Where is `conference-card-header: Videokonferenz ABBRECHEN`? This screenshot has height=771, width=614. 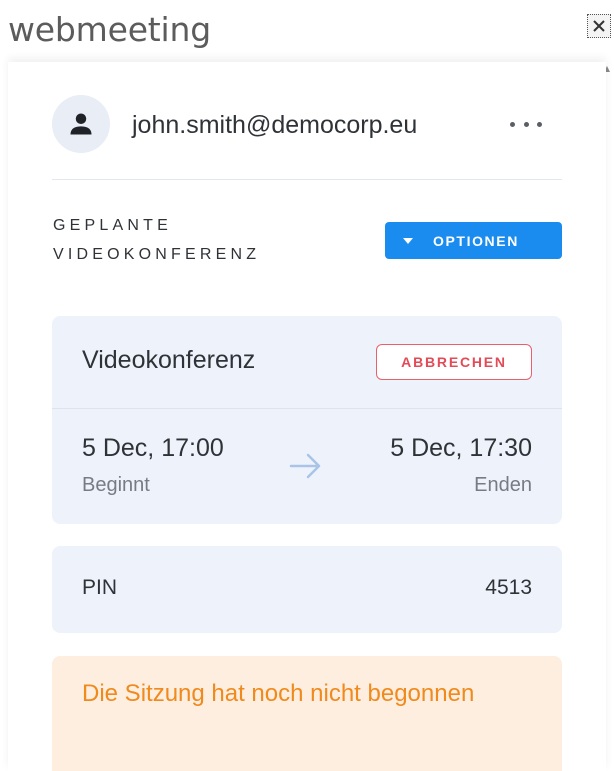 conference-card-header: Videokonferenz ABBRECHEN is located at coordinates (307, 362).